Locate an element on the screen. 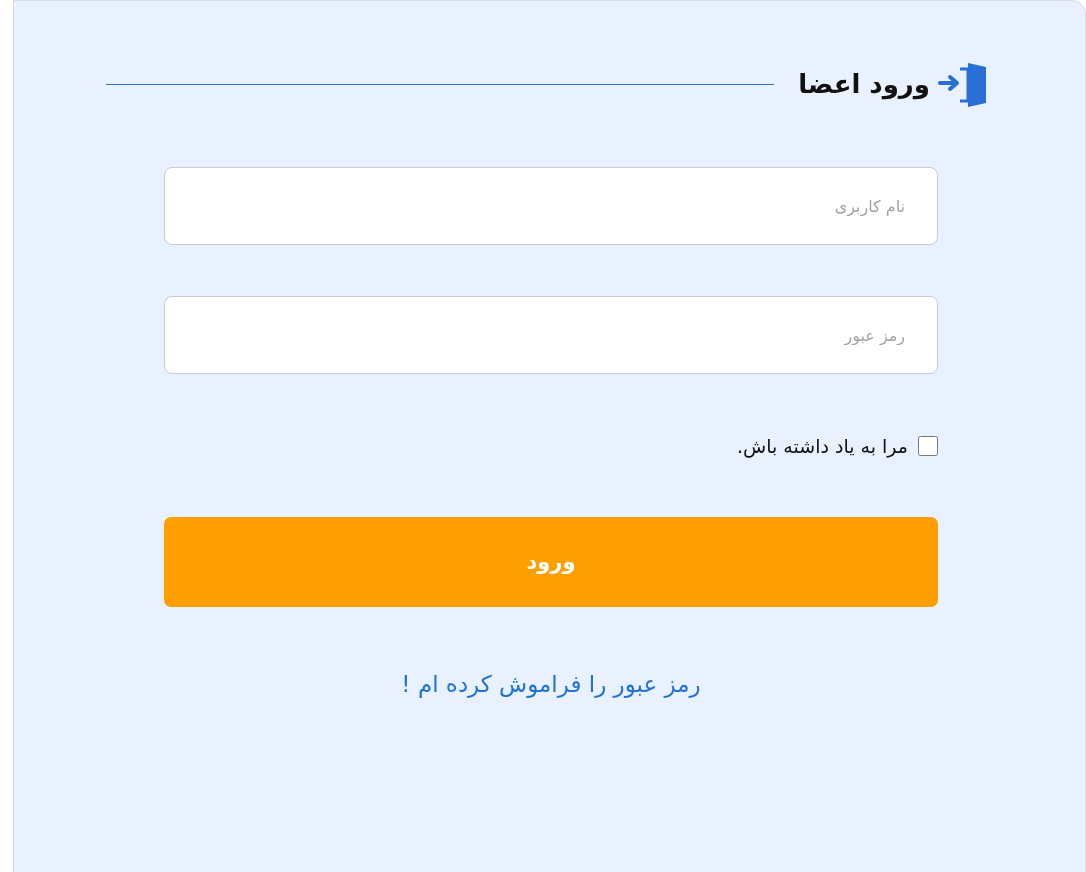 This screenshot has width=1086, height=872. forgot-password-link: رمز عبور را فراموش کرده ام ! is located at coordinates (551, 684).